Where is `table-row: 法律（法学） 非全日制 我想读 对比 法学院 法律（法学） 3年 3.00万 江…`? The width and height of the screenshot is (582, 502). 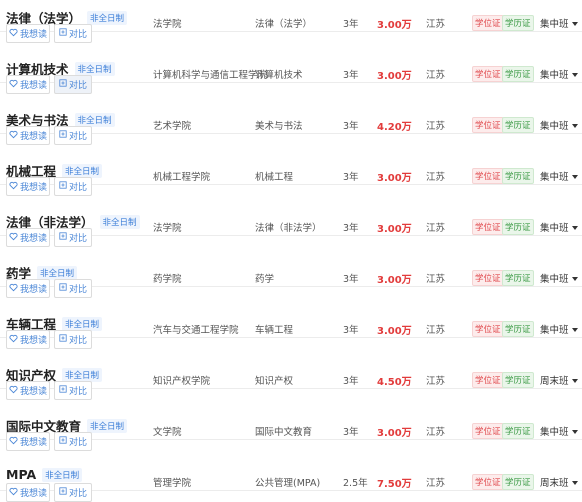 table-row: 法律（法学） 非全日制 我想读 对比 法学院 法律（法学） 3年 3.00万 江… is located at coordinates (291, 21).